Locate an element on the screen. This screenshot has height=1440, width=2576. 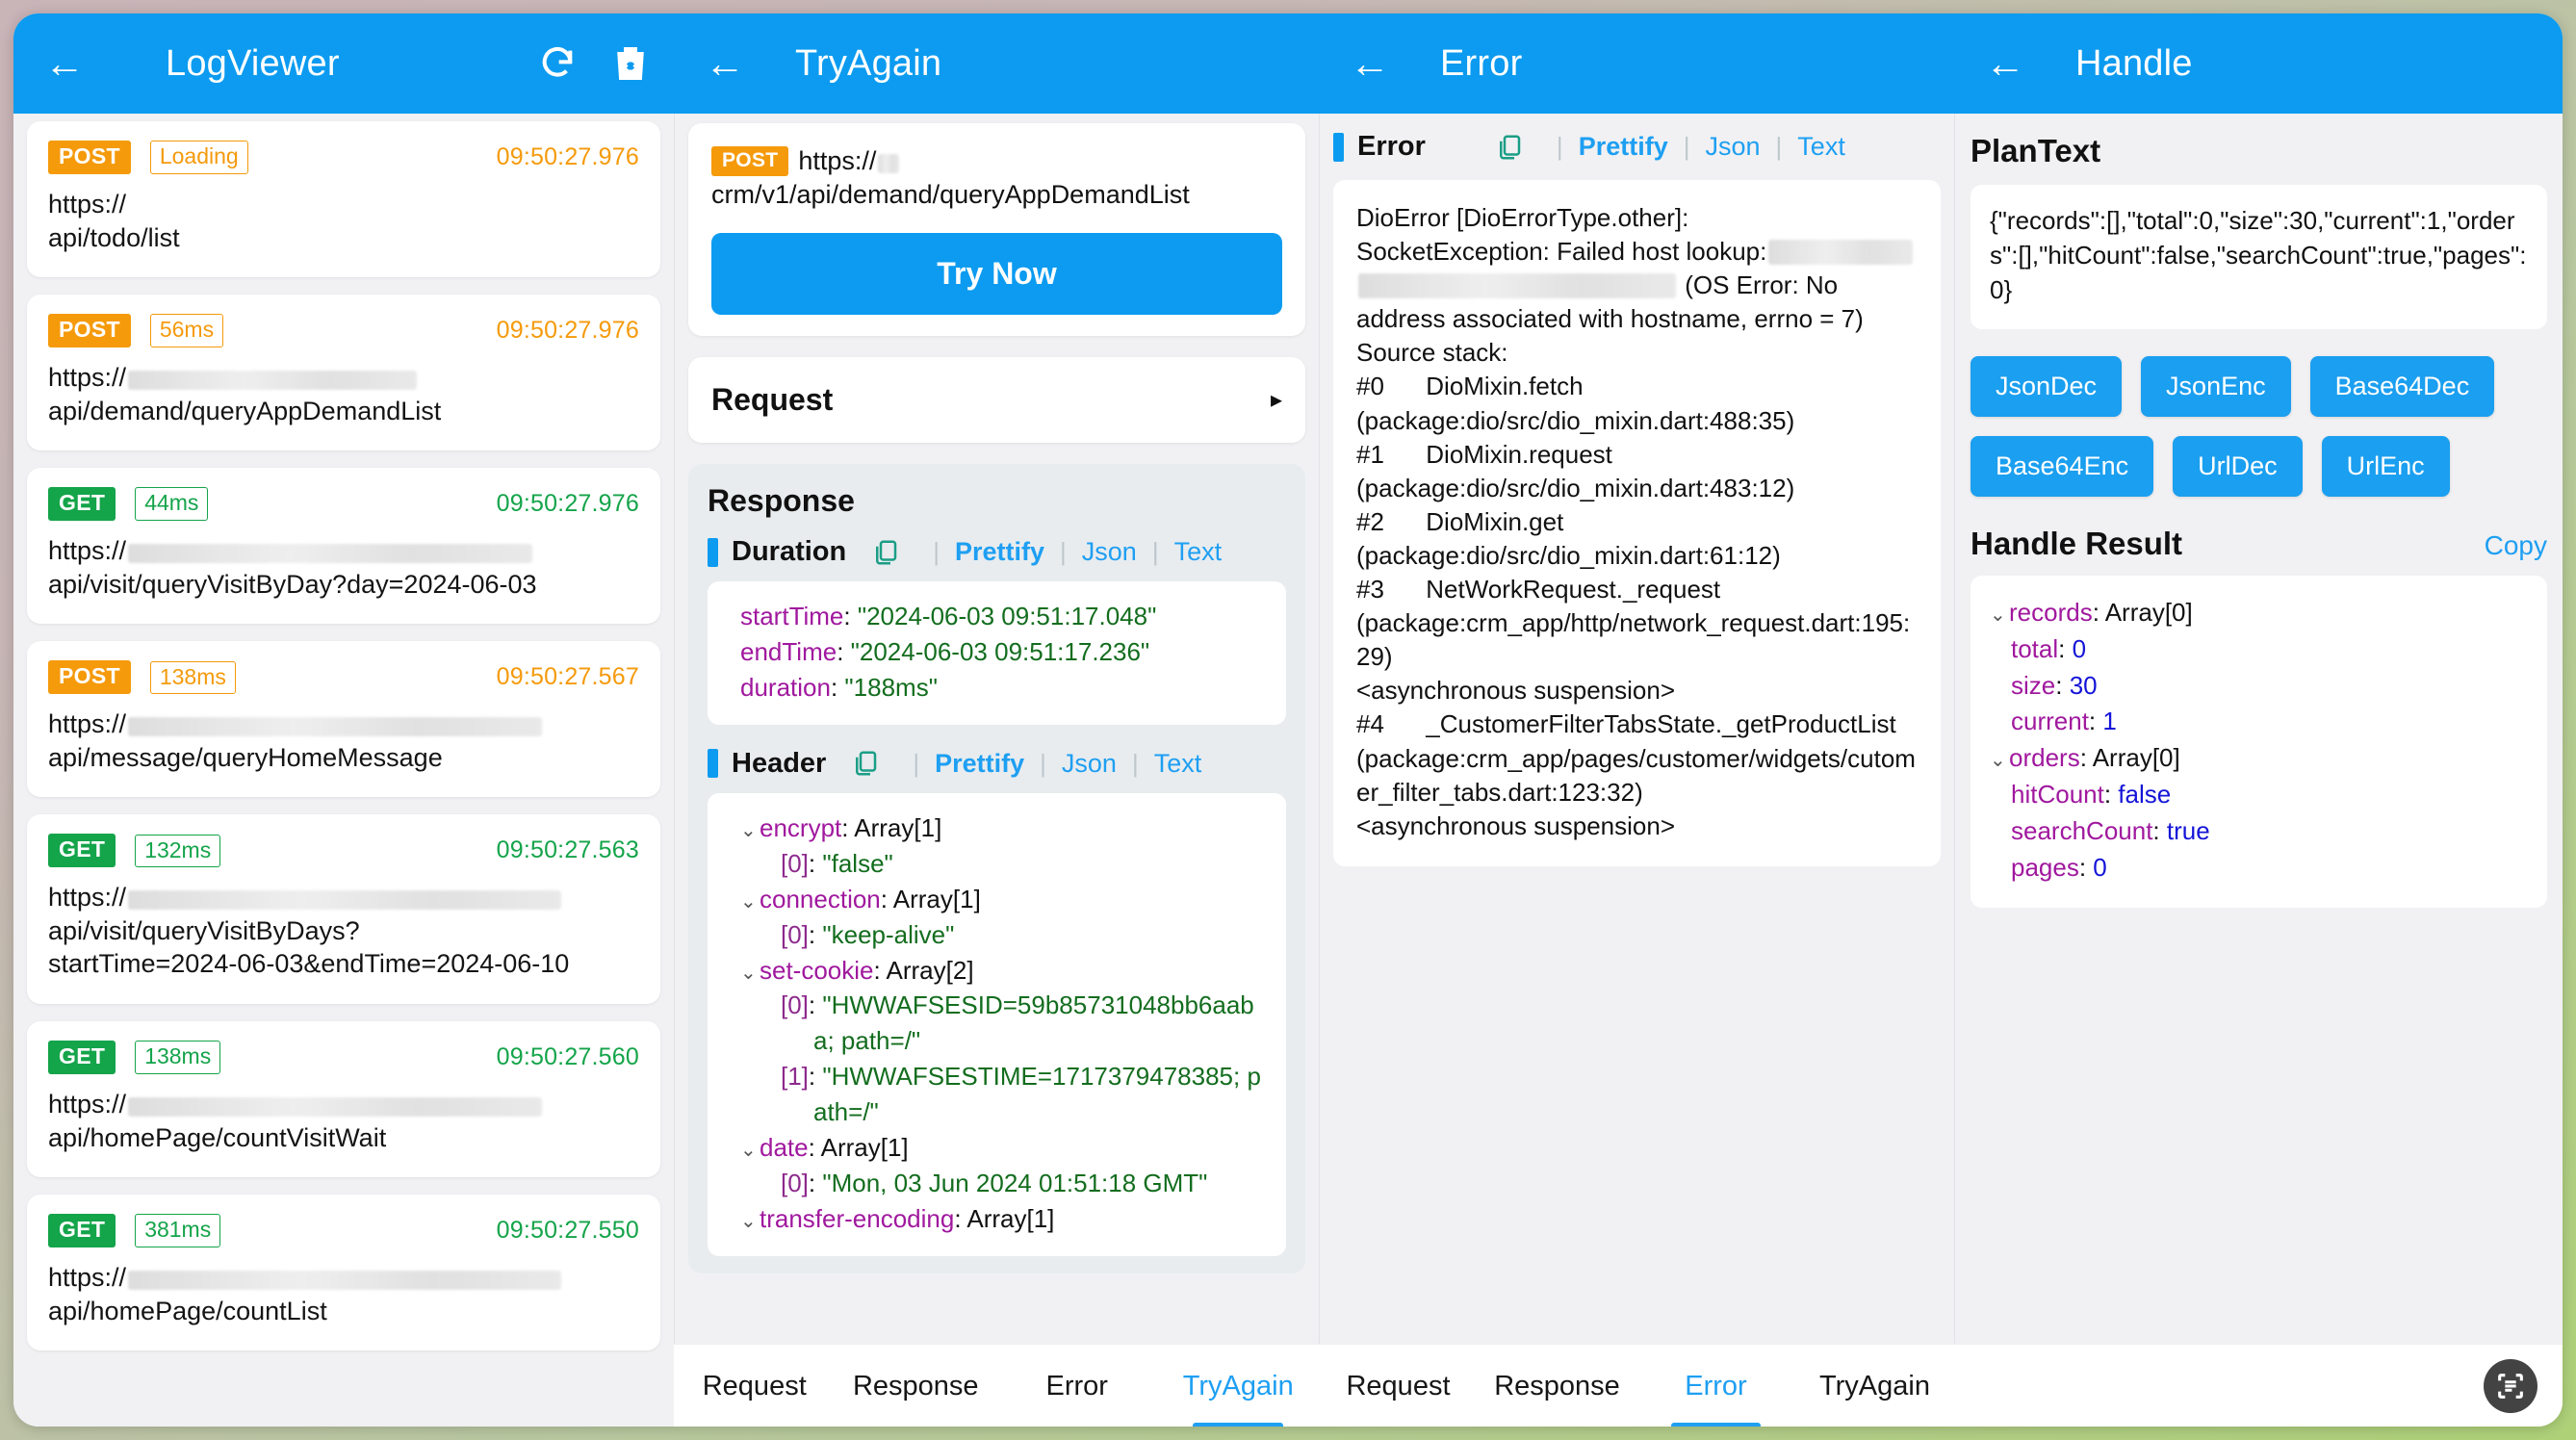
delete-icon is located at coordinates (631, 63).